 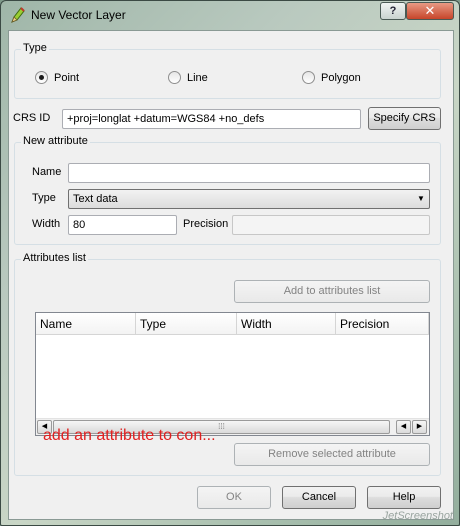 I want to click on width-input: 80, so click(x=122, y=225).